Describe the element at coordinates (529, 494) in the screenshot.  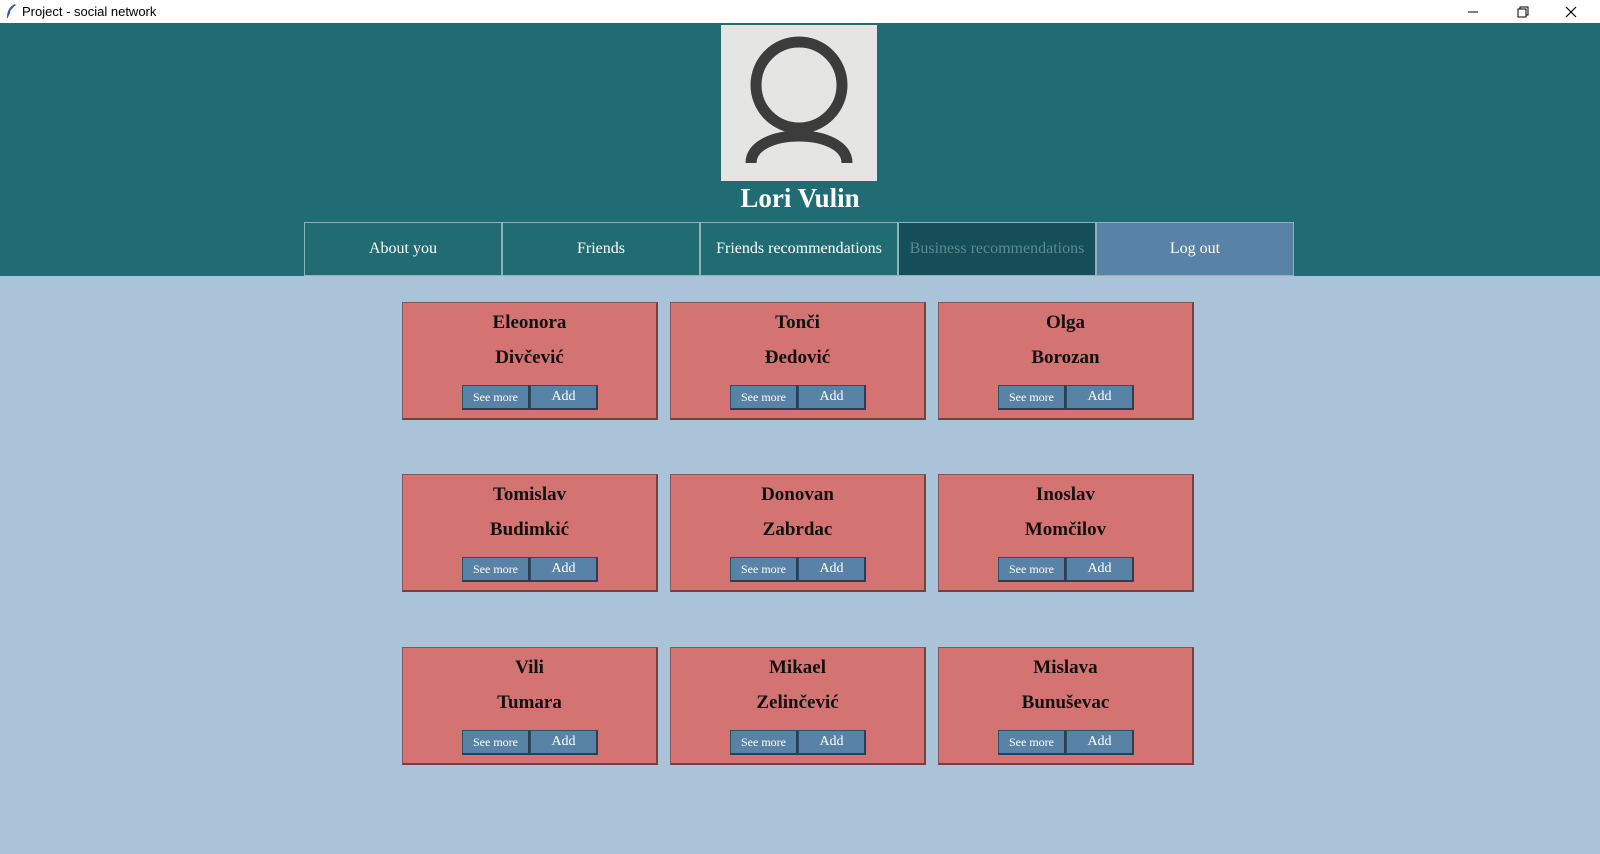
I see `first-name: Tomislav` at that location.